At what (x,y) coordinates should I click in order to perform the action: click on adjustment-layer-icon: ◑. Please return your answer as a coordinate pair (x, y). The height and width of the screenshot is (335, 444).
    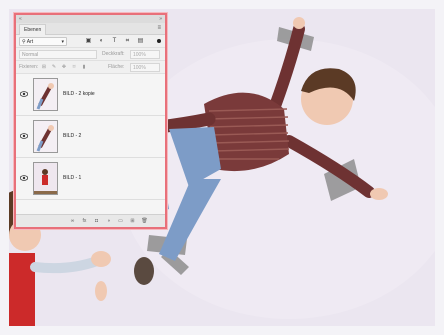
    Looking at the image, I should click on (108, 221).